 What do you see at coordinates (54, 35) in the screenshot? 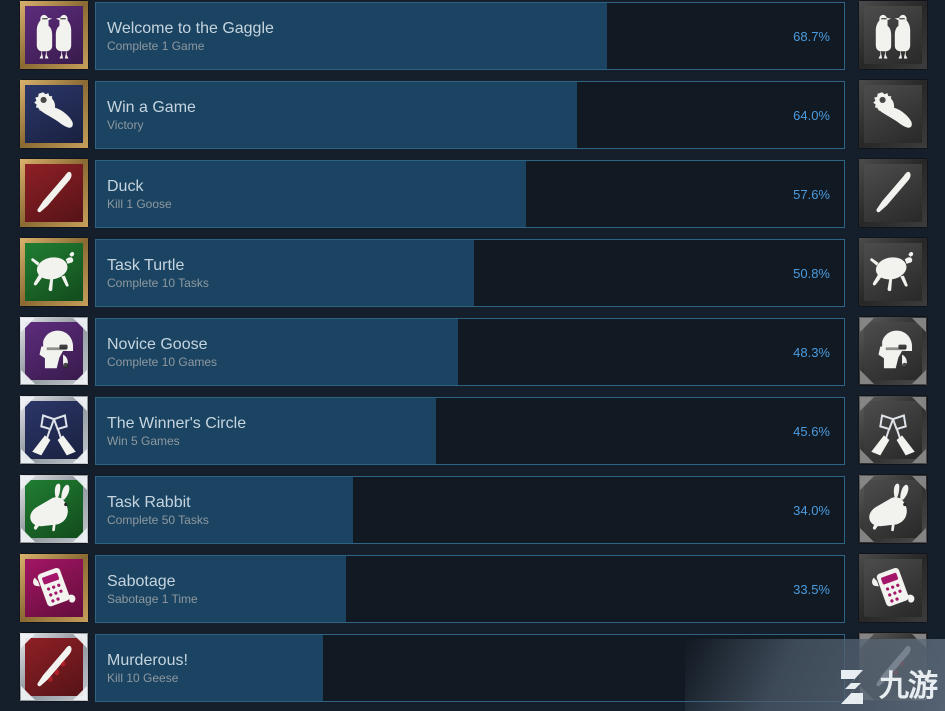
I see `two-geese-icon` at bounding box center [54, 35].